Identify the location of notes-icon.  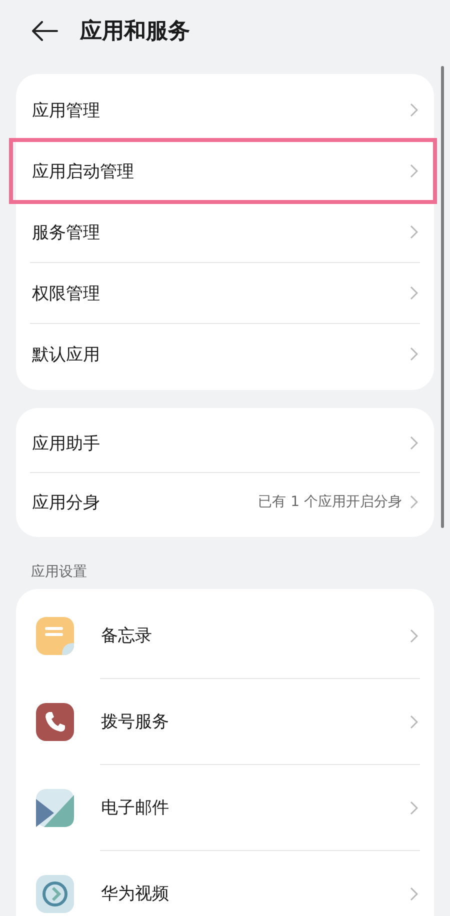
(55, 635).